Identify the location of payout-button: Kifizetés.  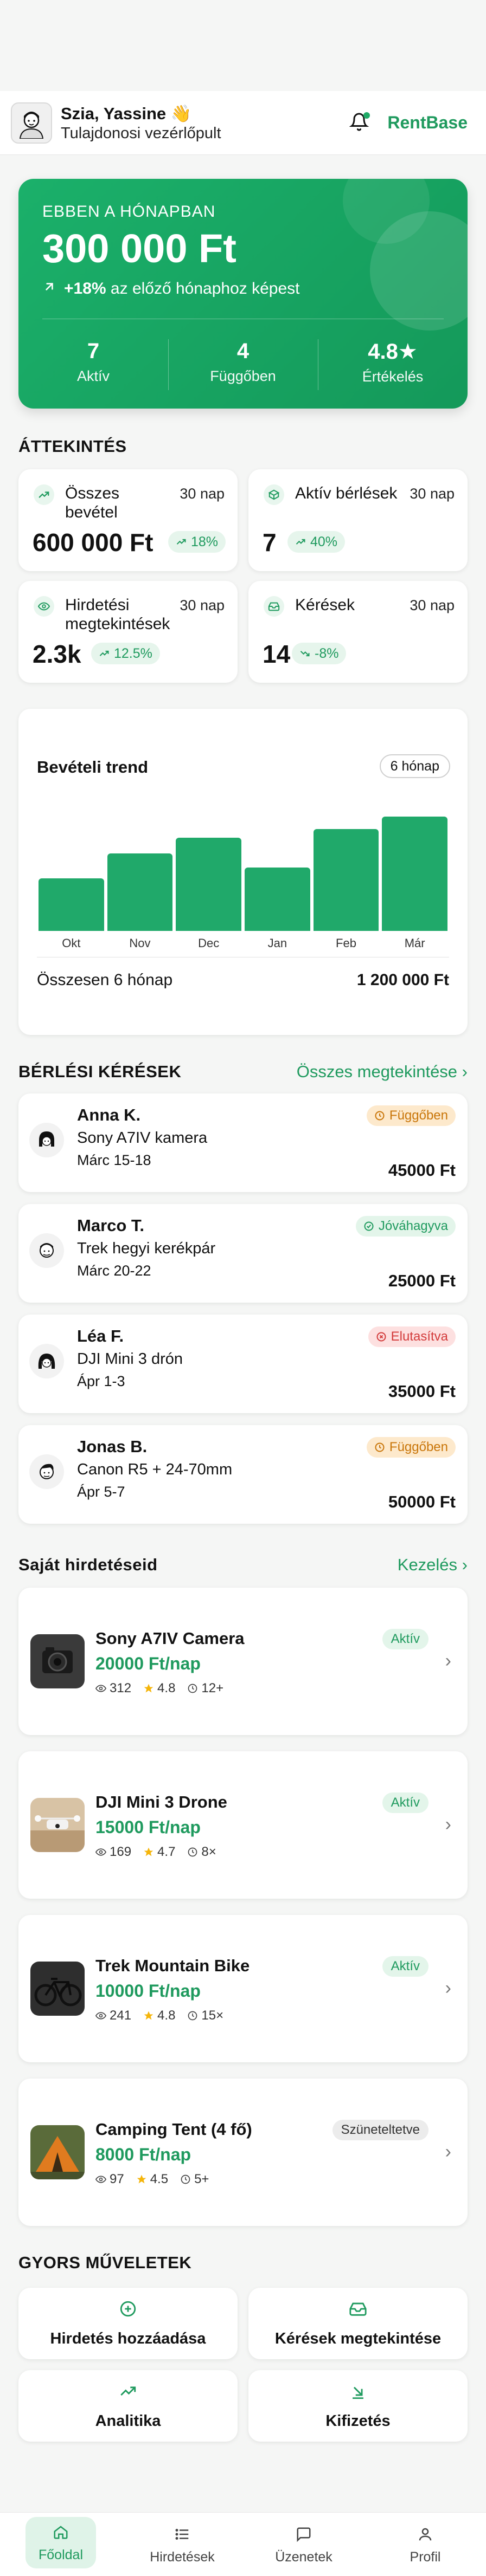
(358, 2406).